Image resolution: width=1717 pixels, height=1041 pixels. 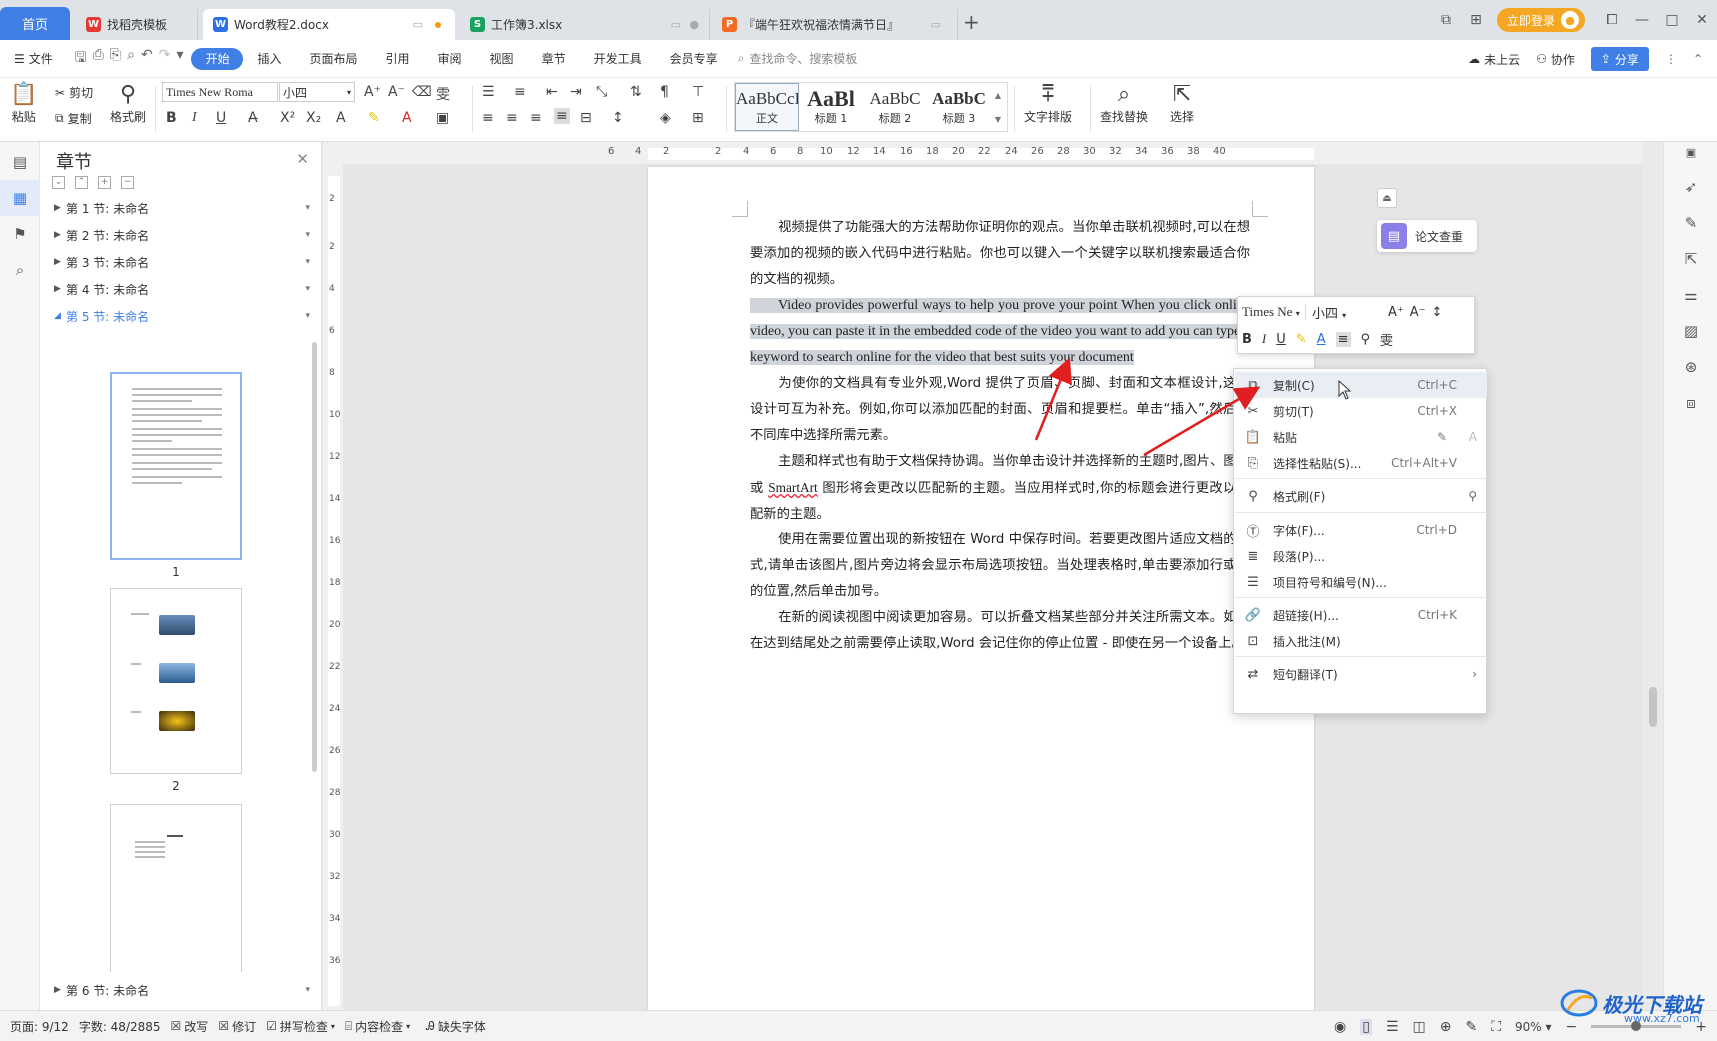 What do you see at coordinates (115, 59) in the screenshot?
I see `print-icon: ⎘` at bounding box center [115, 59].